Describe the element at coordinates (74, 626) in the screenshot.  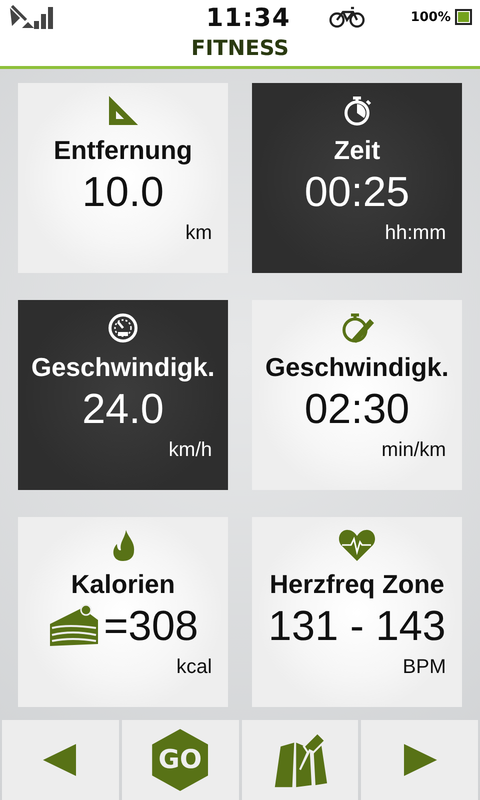
I see `cake-icon` at that location.